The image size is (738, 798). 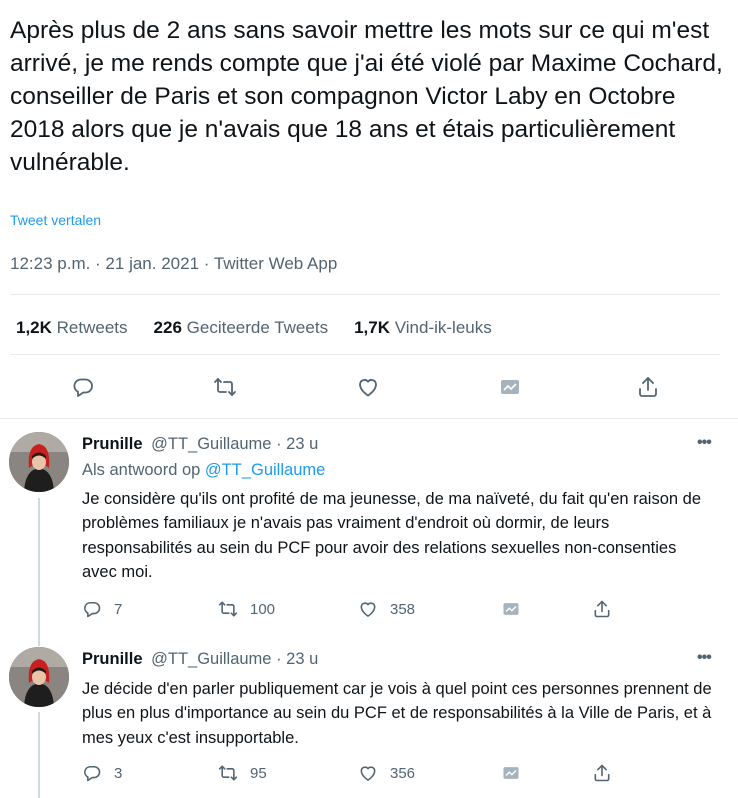 I want to click on translate-tweet-link: Tweet vertalen, so click(x=55, y=220).